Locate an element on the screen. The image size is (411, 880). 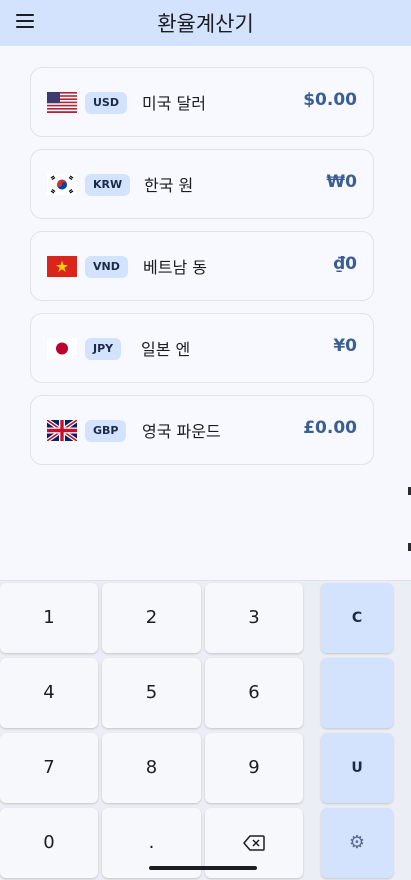
settings-button: ⚙ is located at coordinates (357, 843).